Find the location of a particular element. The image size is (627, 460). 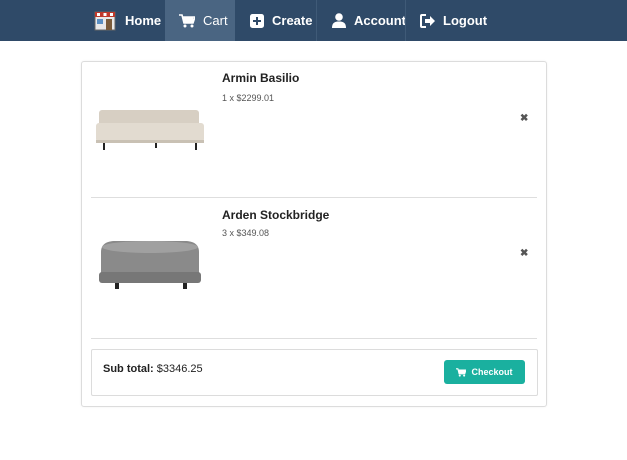

item-qty-price: 1 x $2299.01 is located at coordinates (248, 98).